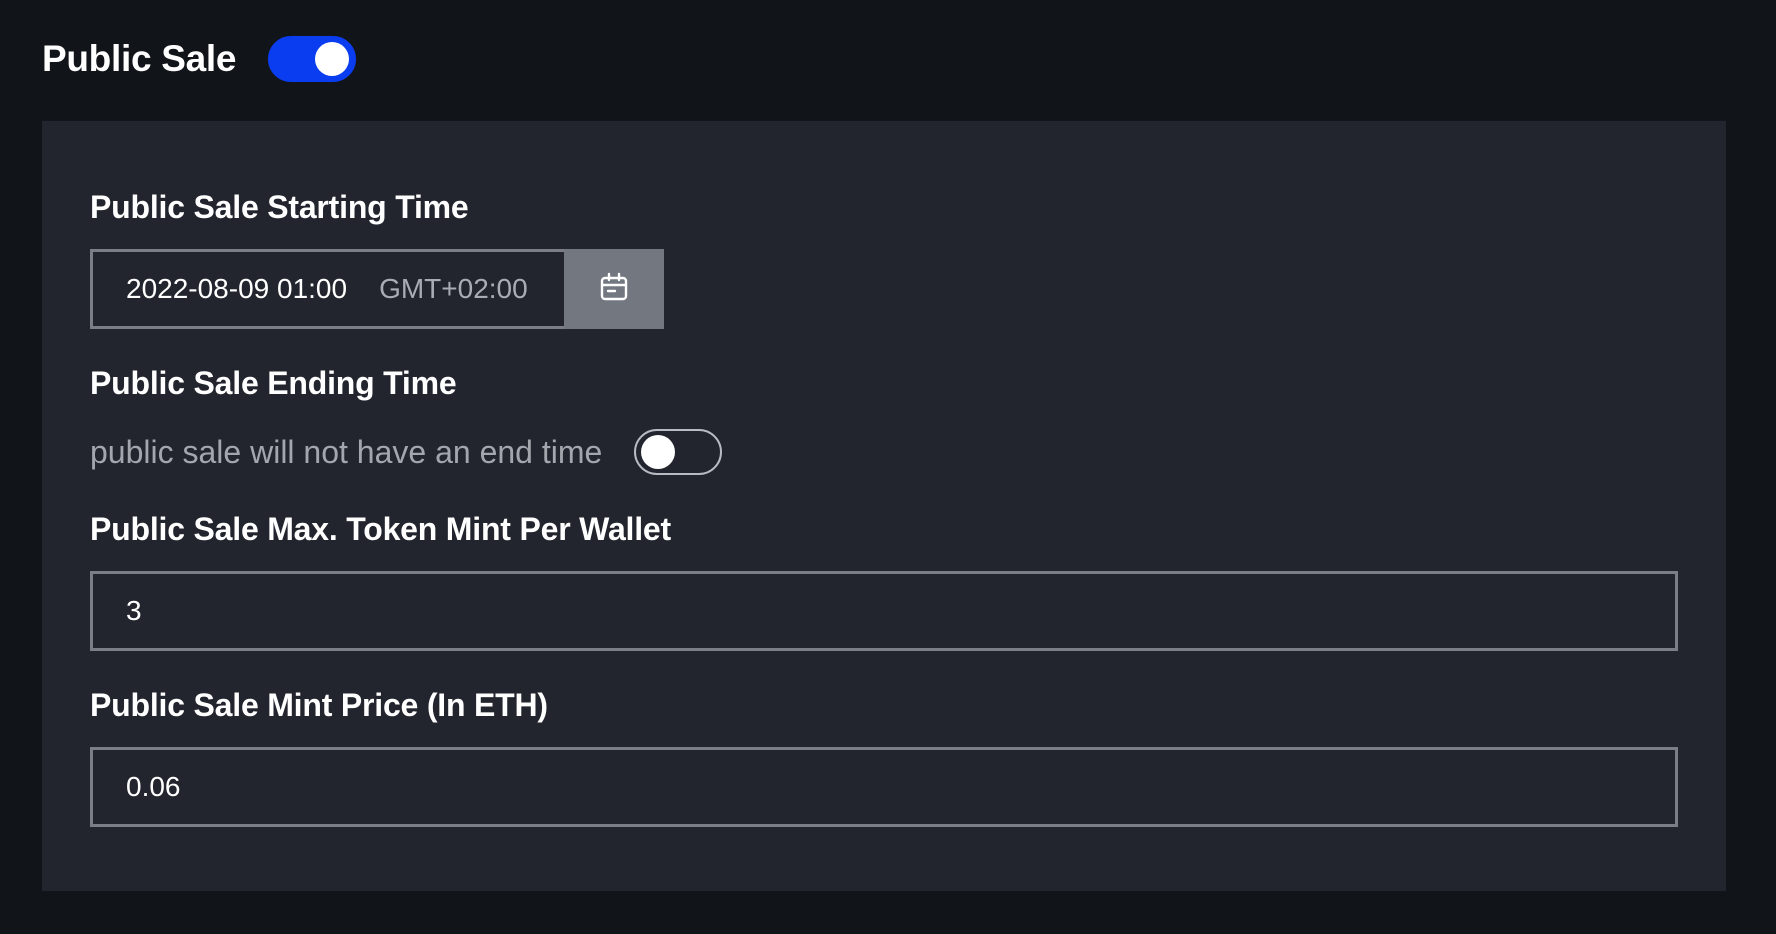 The width and height of the screenshot is (1776, 934). What do you see at coordinates (346, 451) in the screenshot?
I see `no-end-time-text: public sale will not have an end time` at bounding box center [346, 451].